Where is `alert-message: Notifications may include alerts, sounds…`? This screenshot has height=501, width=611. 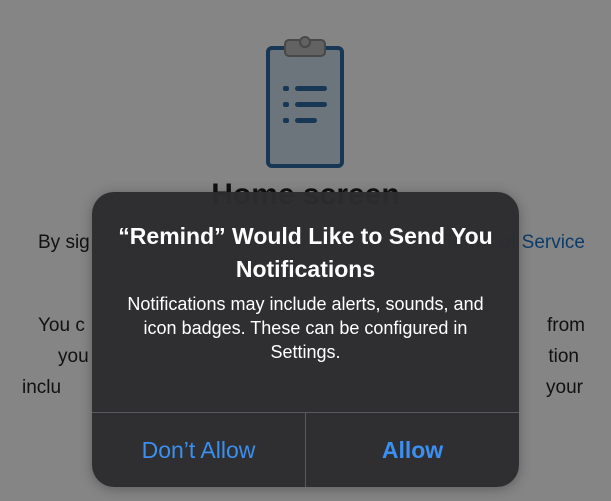 alert-message: Notifications may include alerts, sounds… is located at coordinates (305, 328).